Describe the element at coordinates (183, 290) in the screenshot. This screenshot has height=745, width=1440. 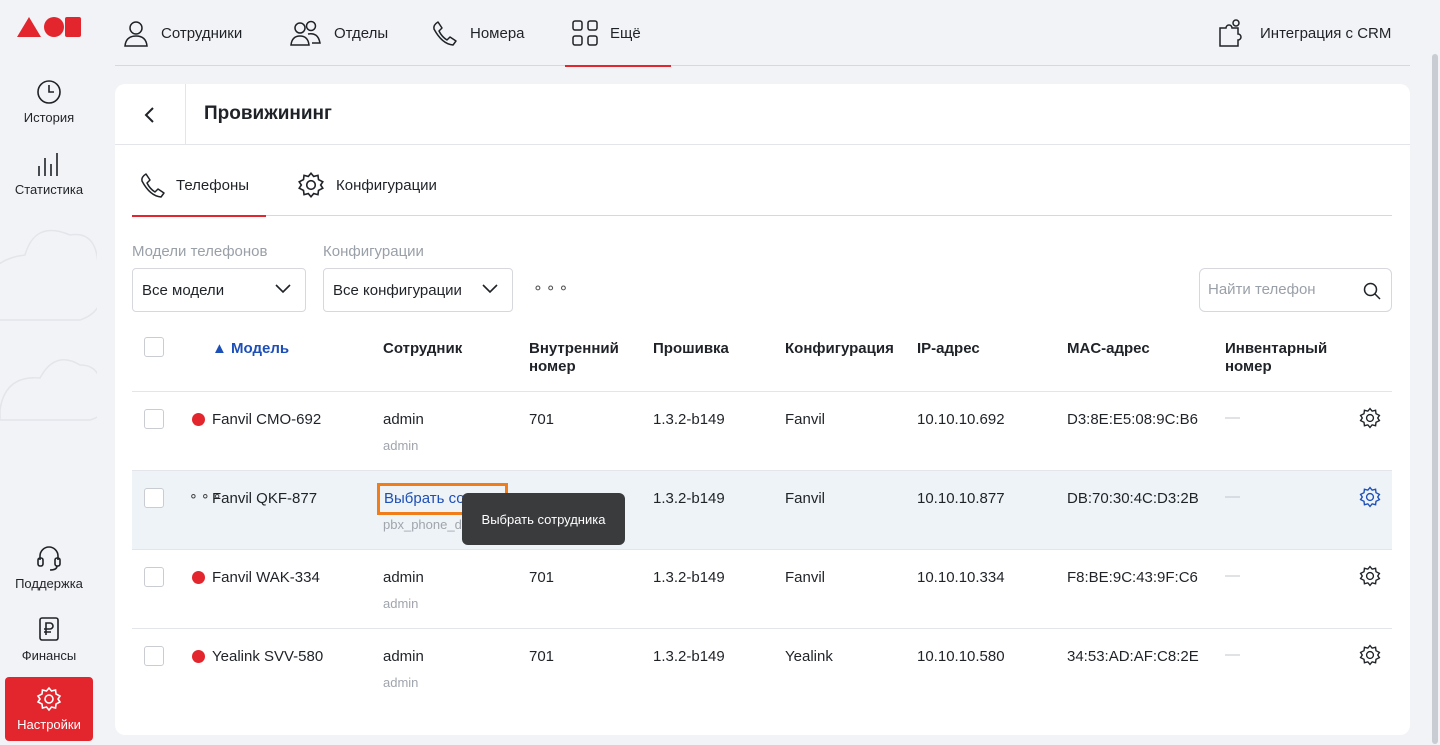
I see `models-select-value: Все модели` at that location.